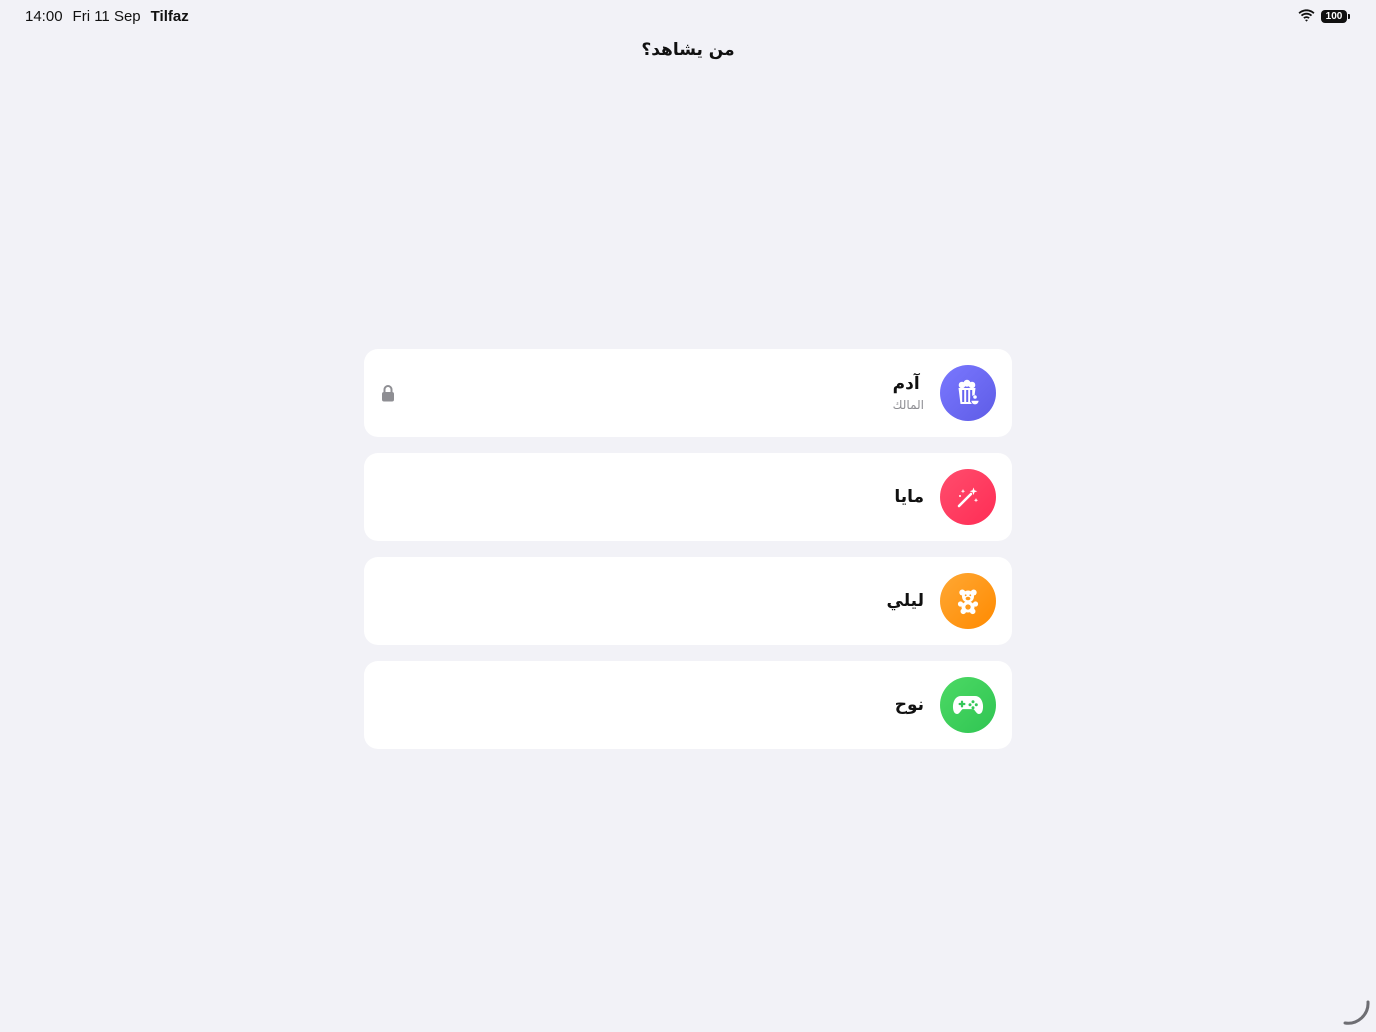 This screenshot has width=1376, height=1032. I want to click on profile-card-adam: آدم المالك, so click(688, 393).